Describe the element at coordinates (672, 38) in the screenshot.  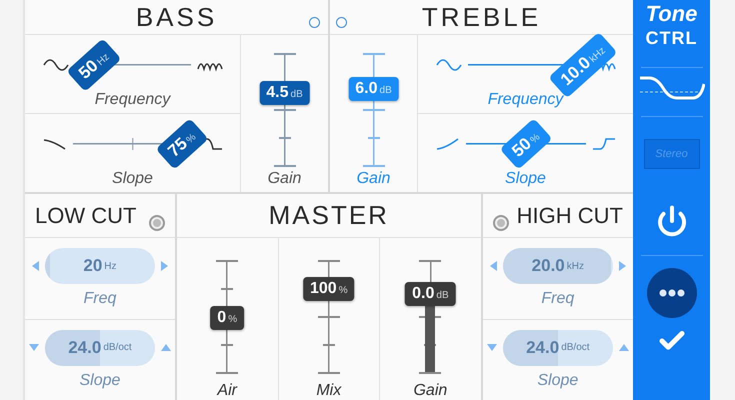
I see `logo-text: CTRL` at that location.